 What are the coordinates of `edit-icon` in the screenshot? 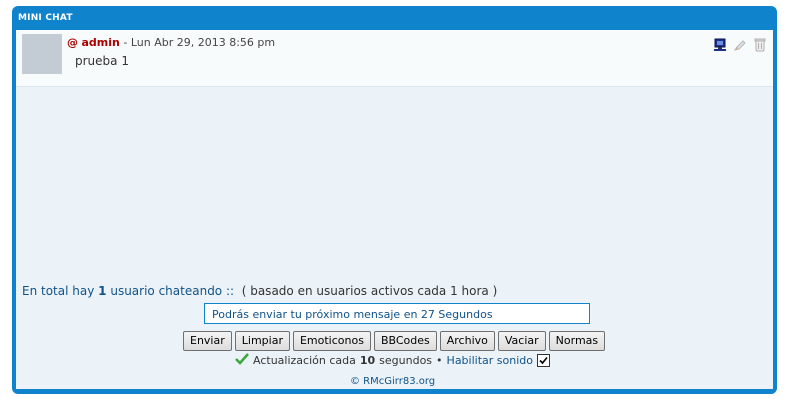 It's located at (740, 44).